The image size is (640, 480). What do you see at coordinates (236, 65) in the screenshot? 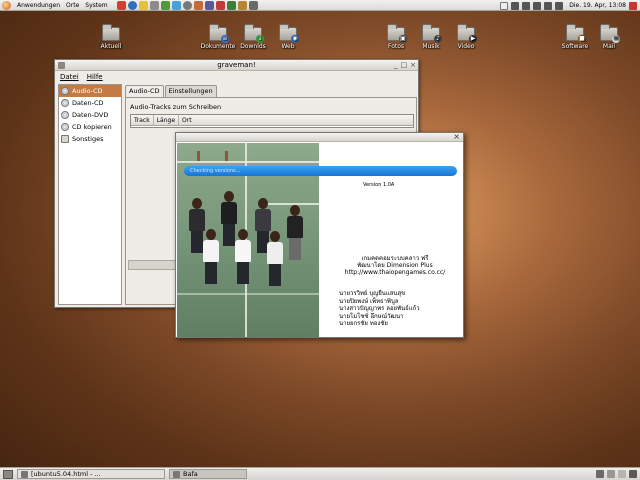
I see `window-titlebar: graveman! _ □ ×` at bounding box center [236, 65].